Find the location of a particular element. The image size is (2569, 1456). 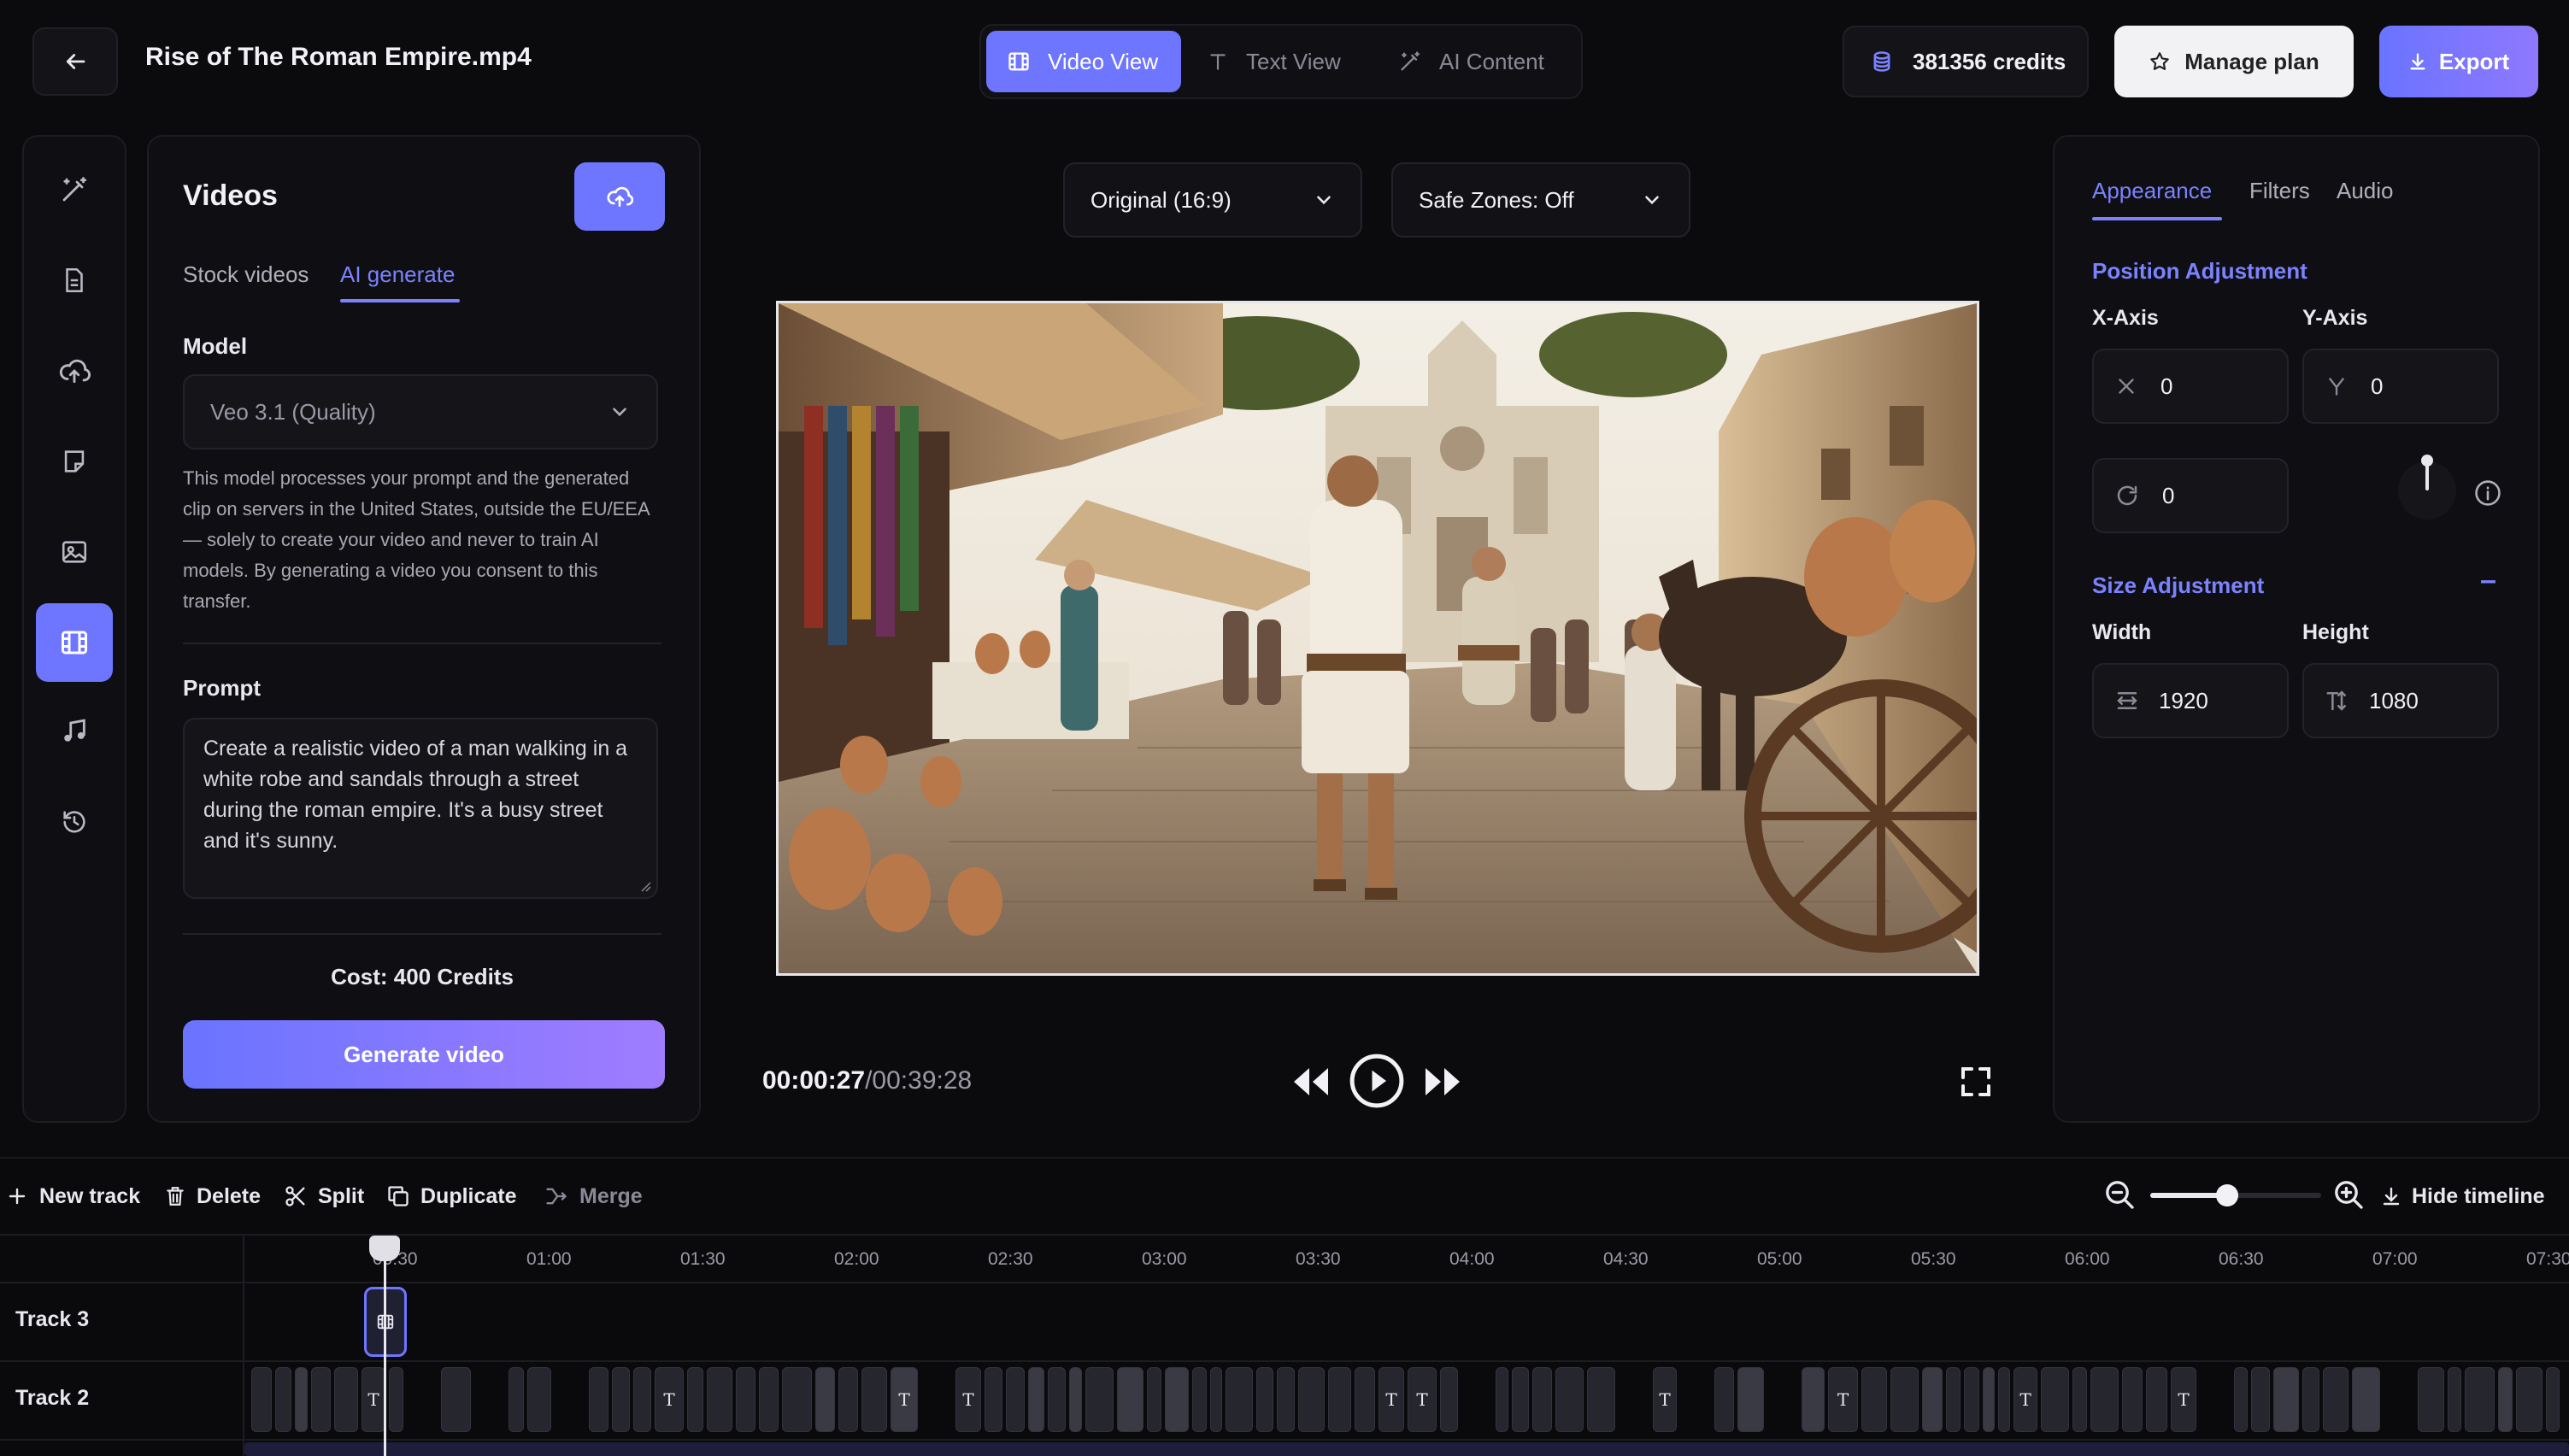

zoom-out-button is located at coordinates (2119, 1195).